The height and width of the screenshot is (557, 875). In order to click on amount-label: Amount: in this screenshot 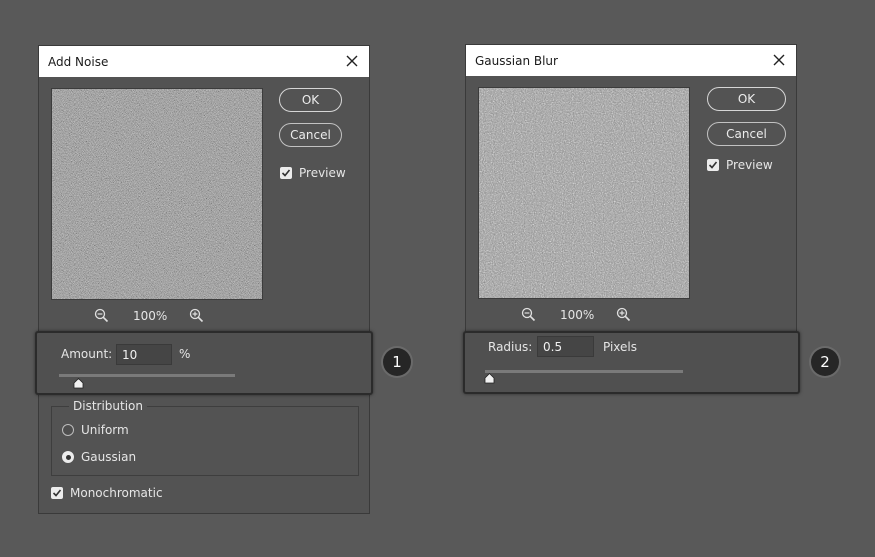, I will do `click(87, 354)`.